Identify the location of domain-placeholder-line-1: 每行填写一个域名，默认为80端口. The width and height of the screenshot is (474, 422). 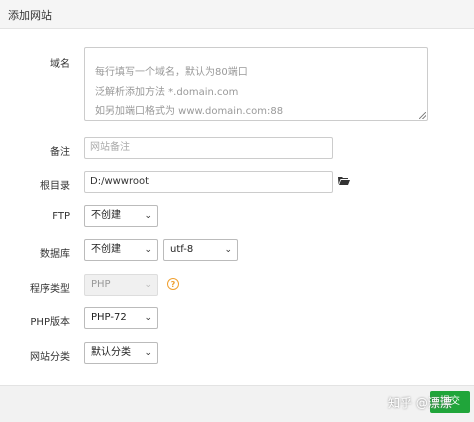
(171, 72).